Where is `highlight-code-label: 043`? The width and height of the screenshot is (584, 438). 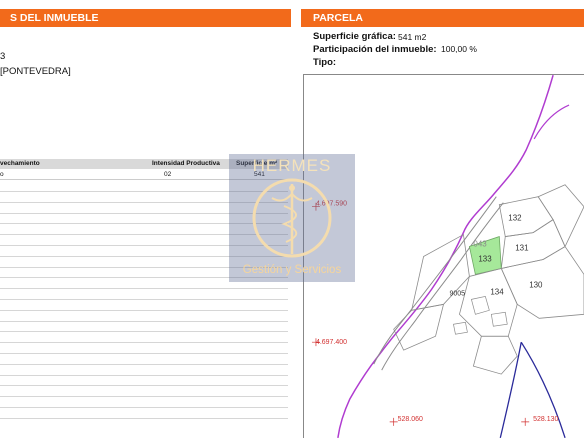
highlight-code-label: 043 is located at coordinates (480, 244).